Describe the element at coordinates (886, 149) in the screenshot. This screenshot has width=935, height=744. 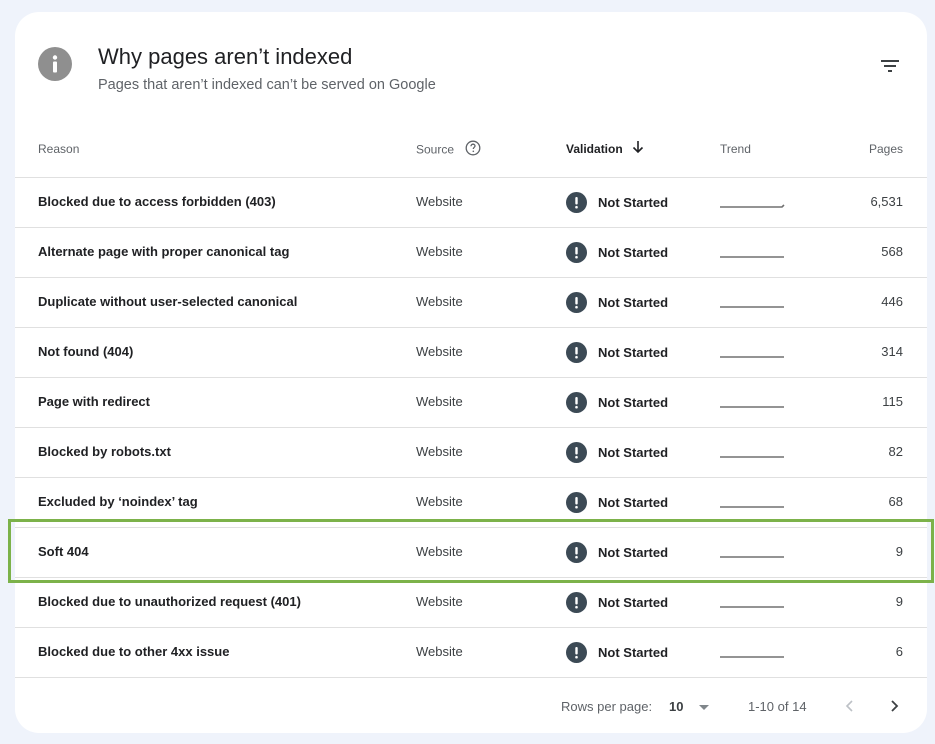
I see `column-header-pages: Pages` at that location.